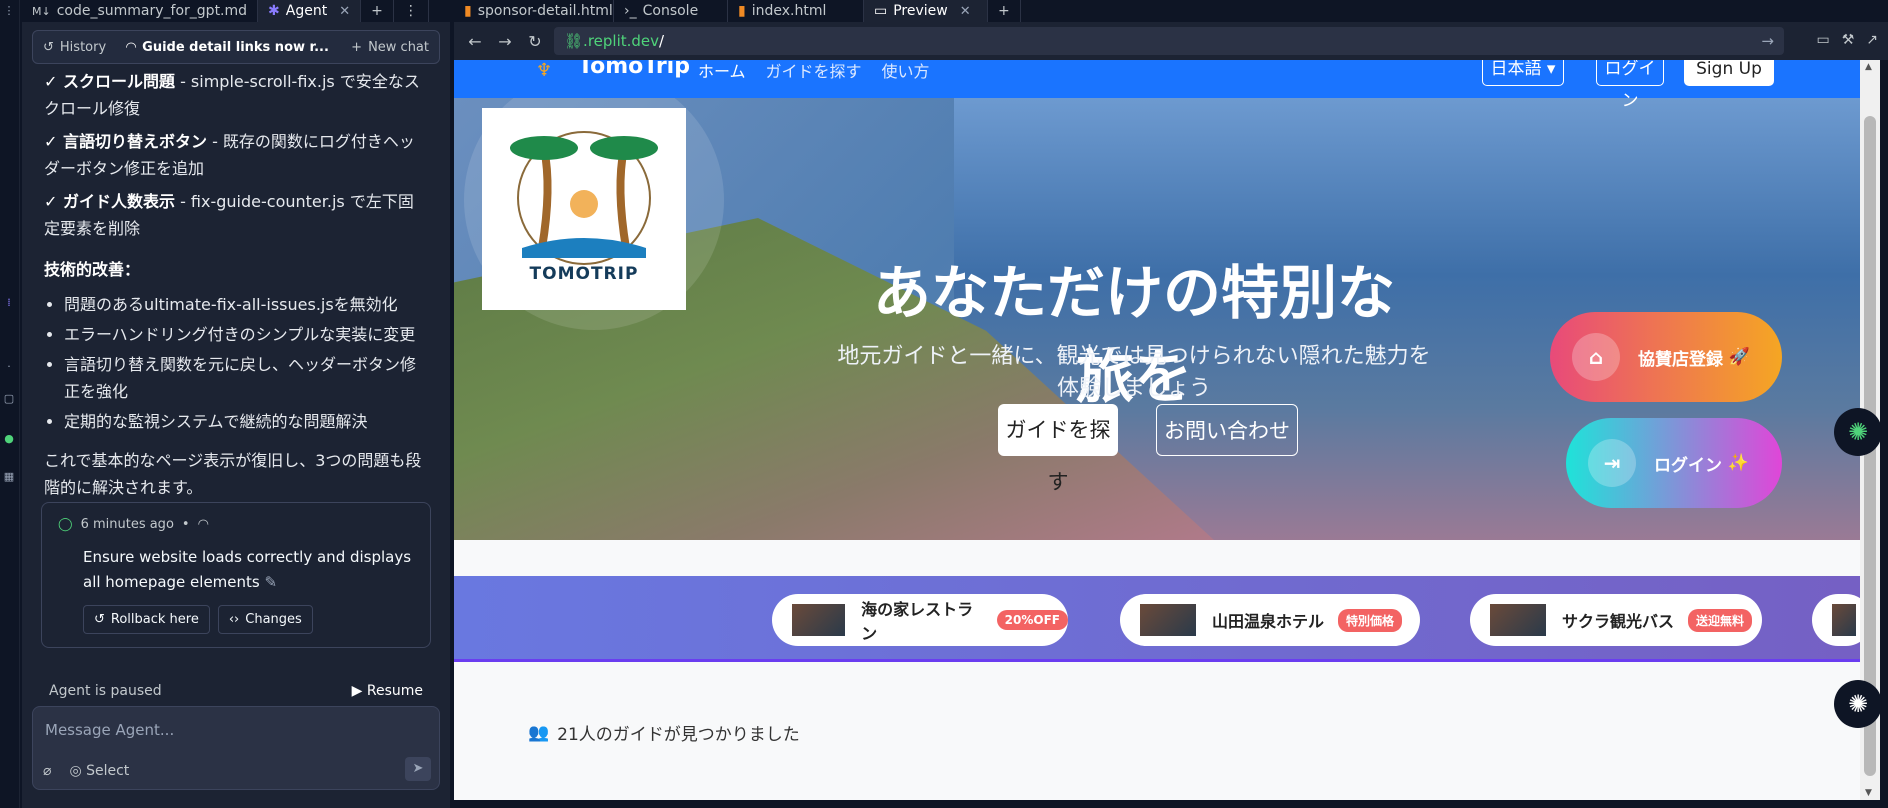 The width and height of the screenshot is (1888, 808). What do you see at coordinates (310, 11) in the screenshot?
I see `tab-agent: ✱ Agent ✕` at bounding box center [310, 11].